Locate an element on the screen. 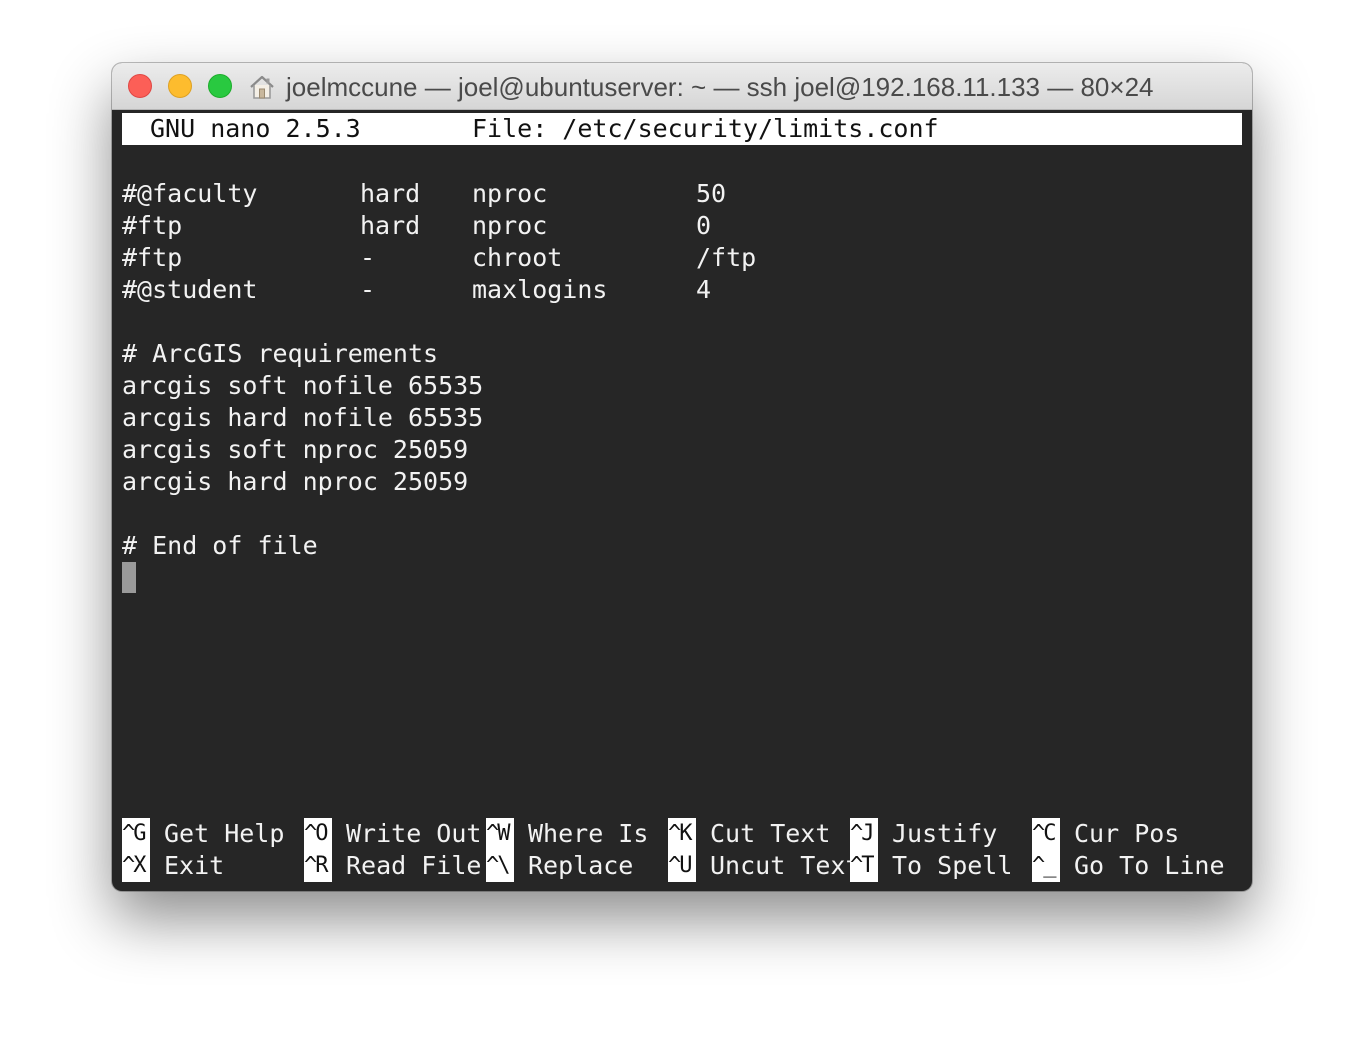 The image size is (1364, 1052). col-domain: #@faculty is located at coordinates (190, 193).